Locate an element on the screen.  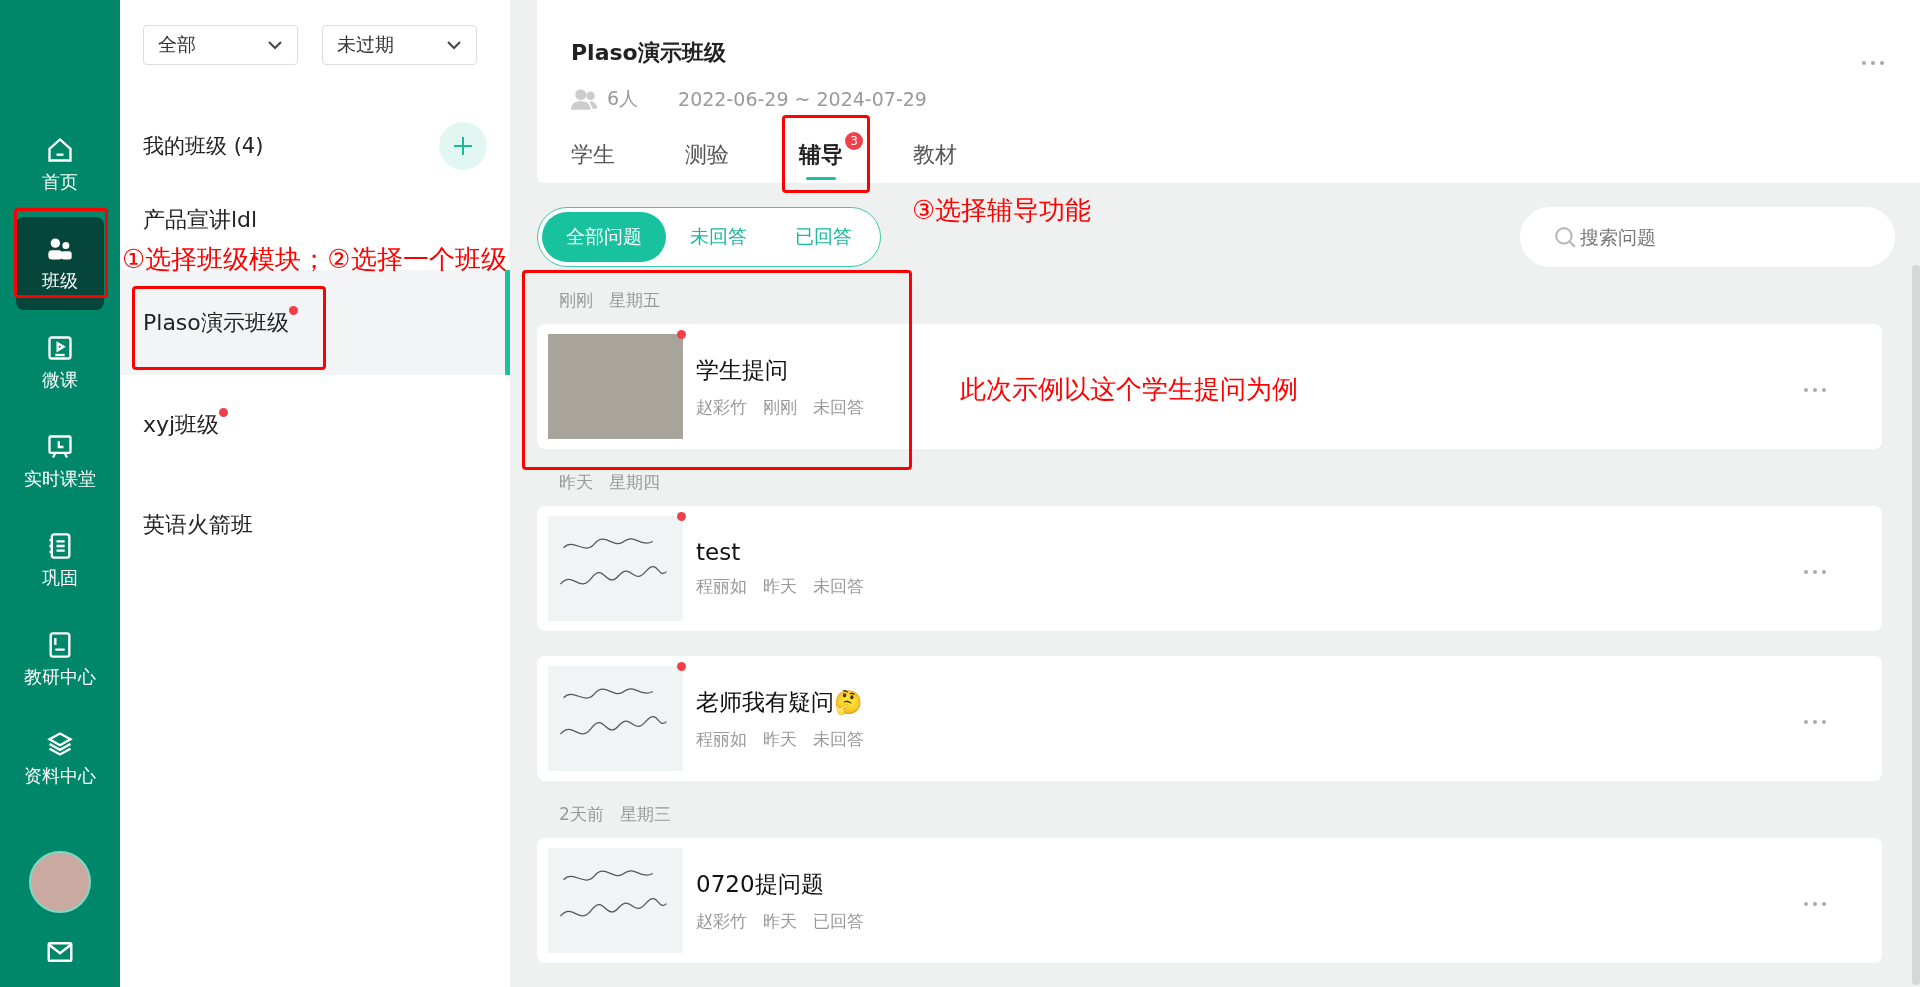
layers-icon is located at coordinates (60, 743).